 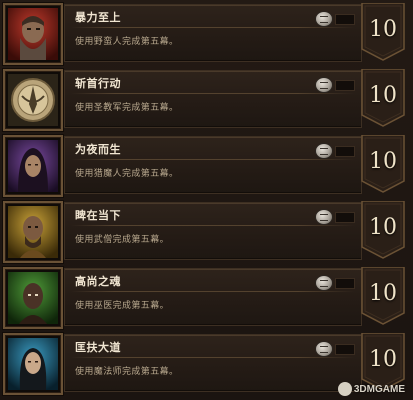 What do you see at coordinates (213, 363) in the screenshot?
I see `achievement-bar: 匡扶大道 使用魔法师完成第五幕。` at bounding box center [213, 363].